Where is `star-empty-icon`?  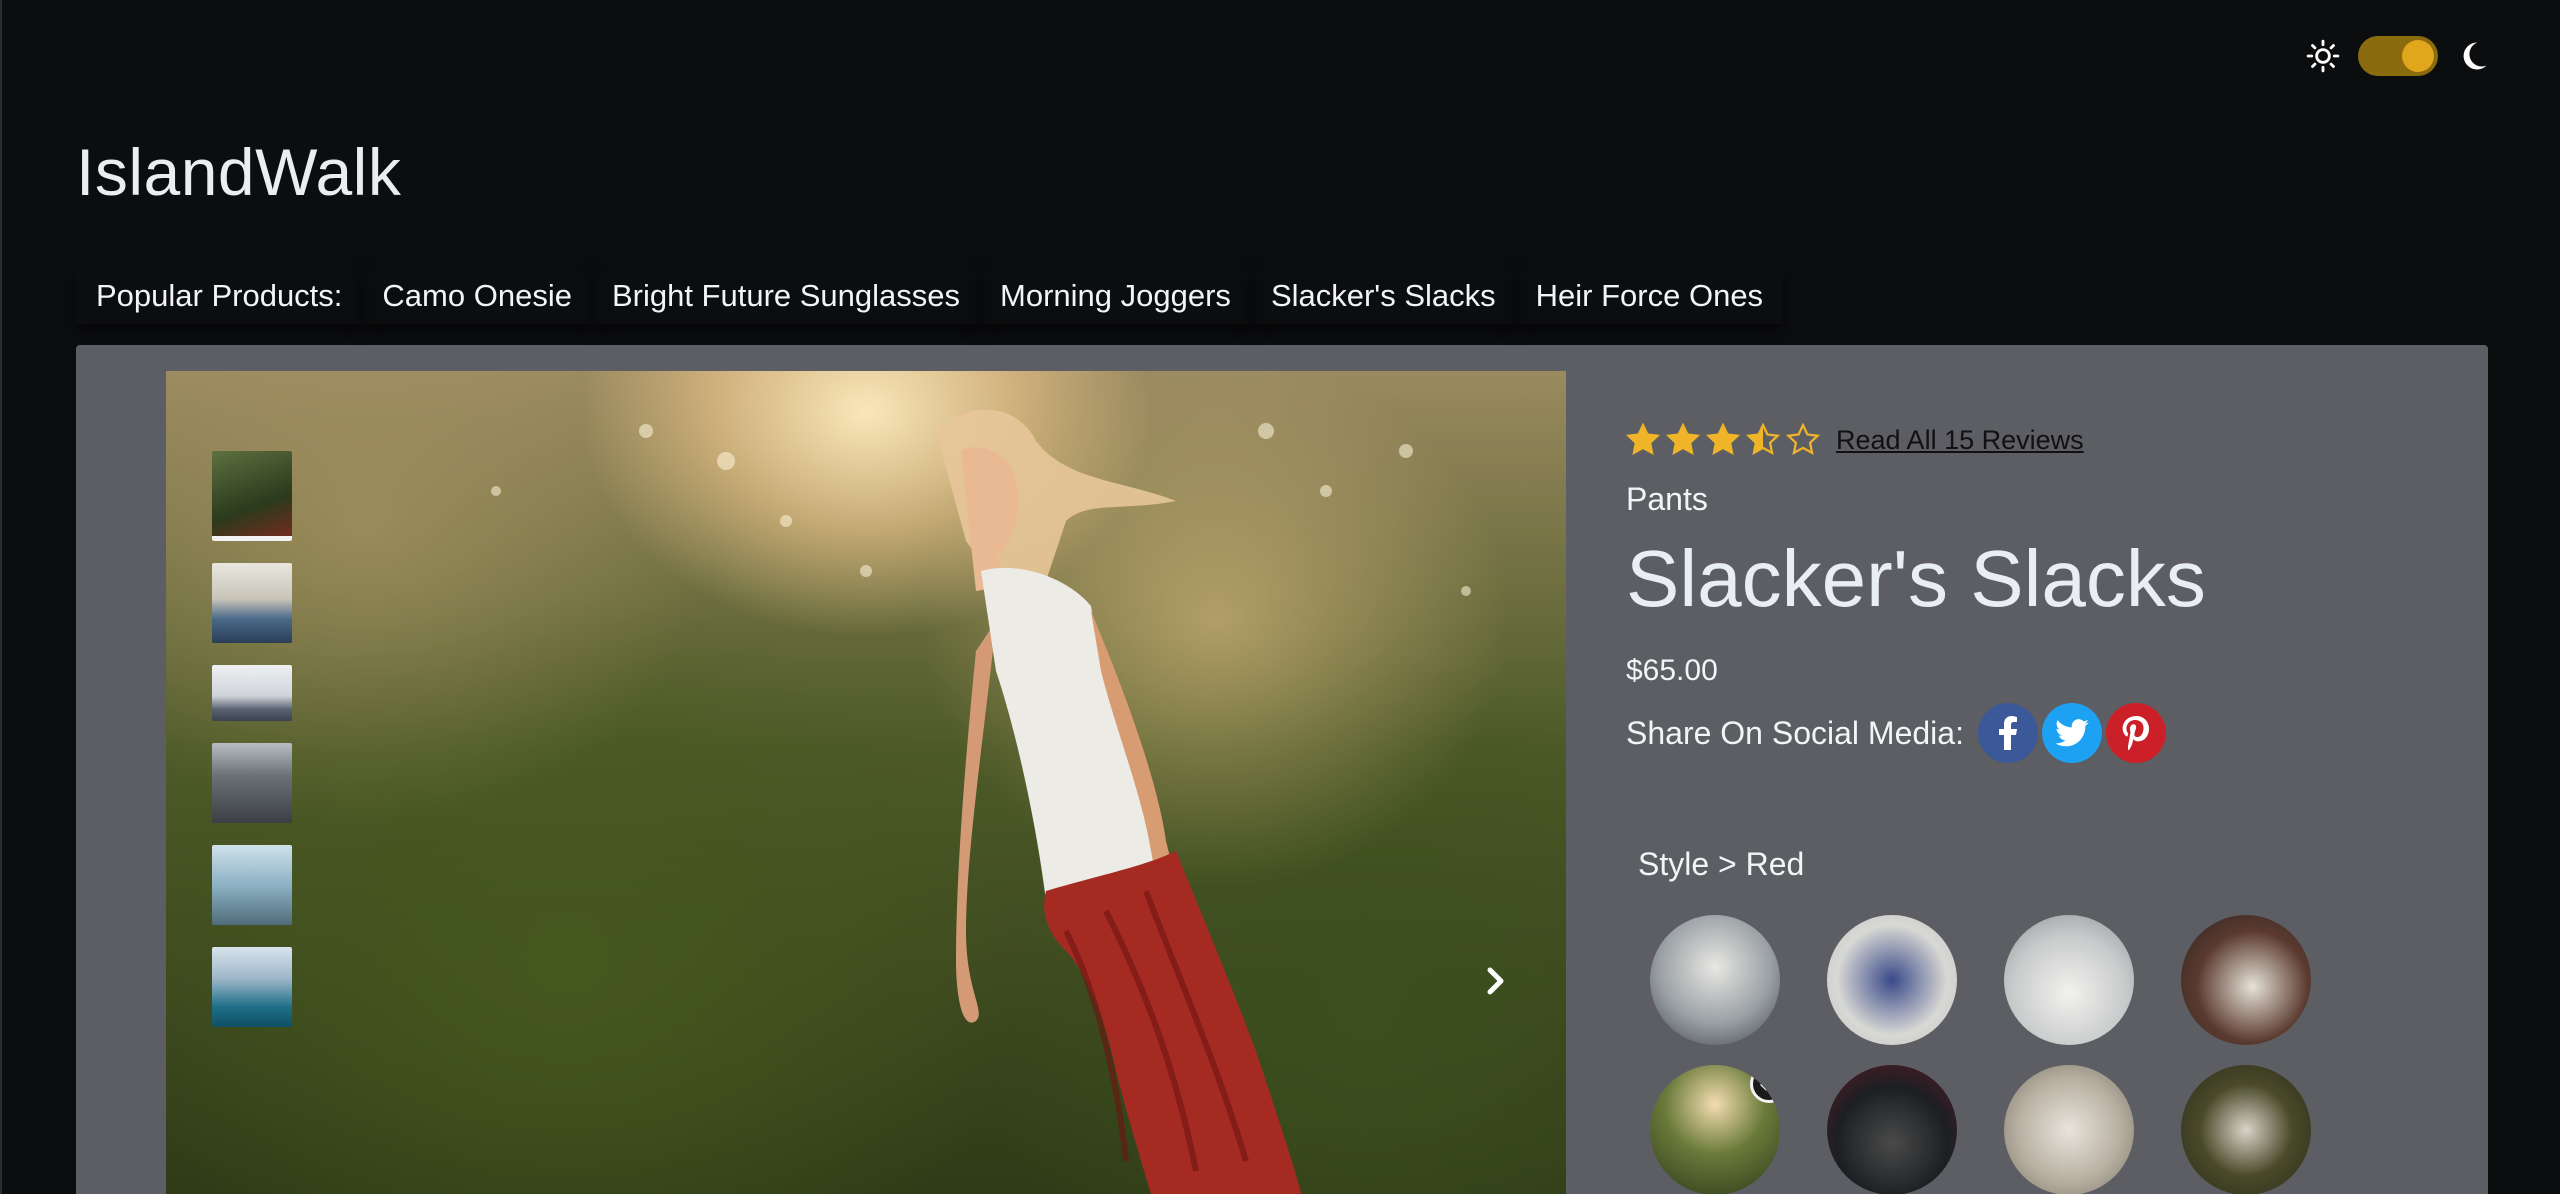
star-empty-icon is located at coordinates (1803, 439).